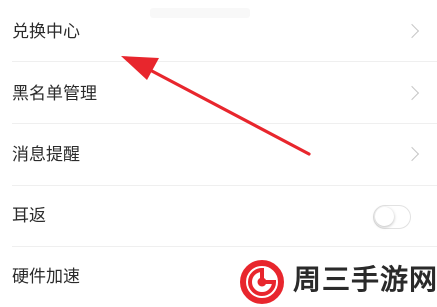  What do you see at coordinates (229, 112) in the screenshot?
I see `annotation-arrow-shaft` at bounding box center [229, 112].